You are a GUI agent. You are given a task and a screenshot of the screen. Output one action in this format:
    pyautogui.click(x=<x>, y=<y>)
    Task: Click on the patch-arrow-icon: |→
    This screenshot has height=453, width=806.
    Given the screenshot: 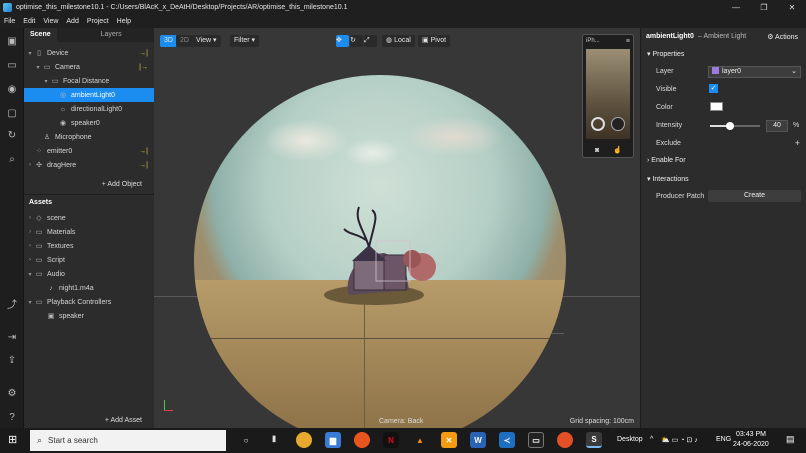 What is the action you would take?
    pyautogui.click(x=143, y=67)
    